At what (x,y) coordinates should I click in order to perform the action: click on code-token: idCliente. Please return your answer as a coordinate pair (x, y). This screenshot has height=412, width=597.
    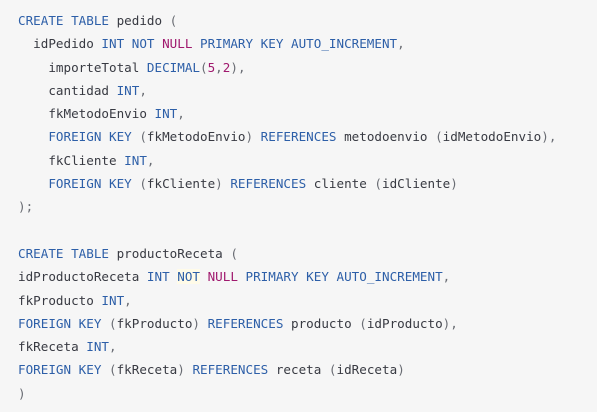
    Looking at the image, I should click on (416, 184).